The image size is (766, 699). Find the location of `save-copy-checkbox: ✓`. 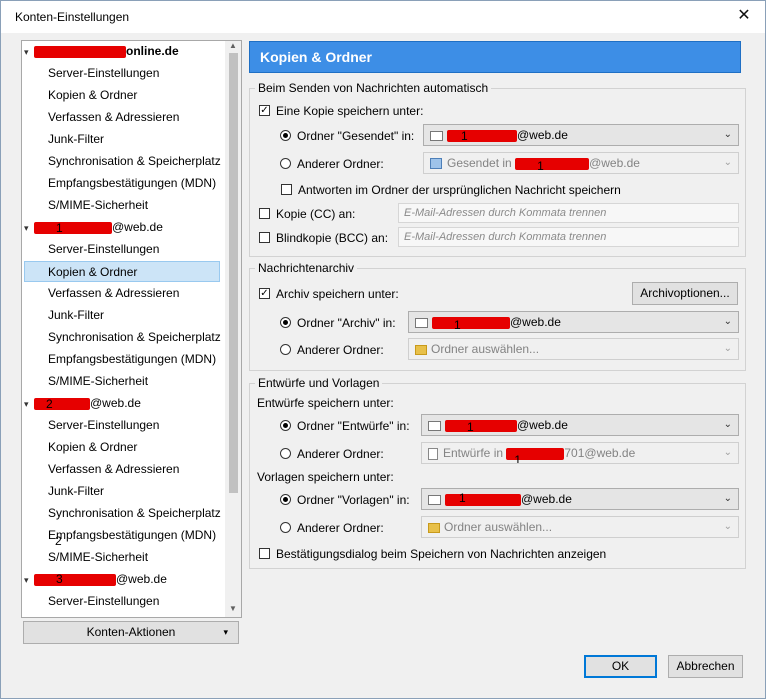

save-copy-checkbox: ✓ is located at coordinates (264, 111).